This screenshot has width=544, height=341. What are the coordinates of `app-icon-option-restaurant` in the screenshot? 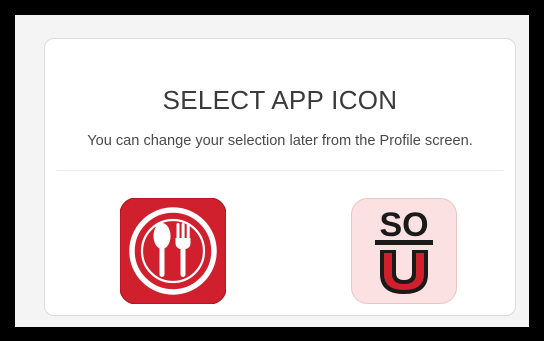 It's located at (173, 251).